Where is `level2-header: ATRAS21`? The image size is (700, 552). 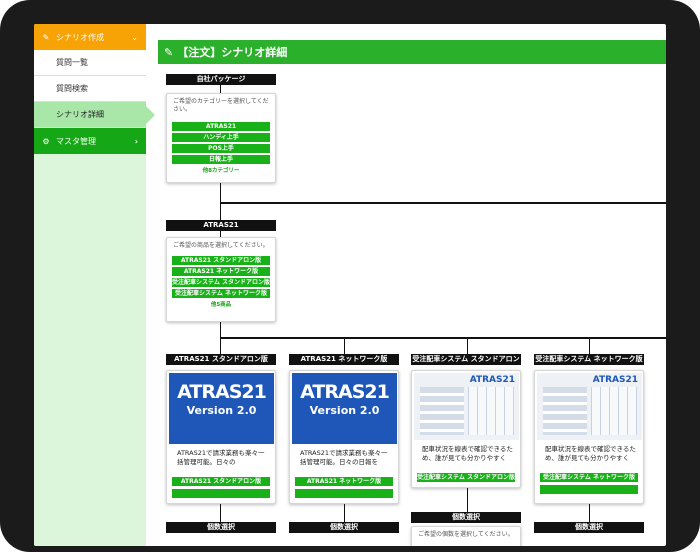 level2-header: ATRAS21 is located at coordinates (221, 225).